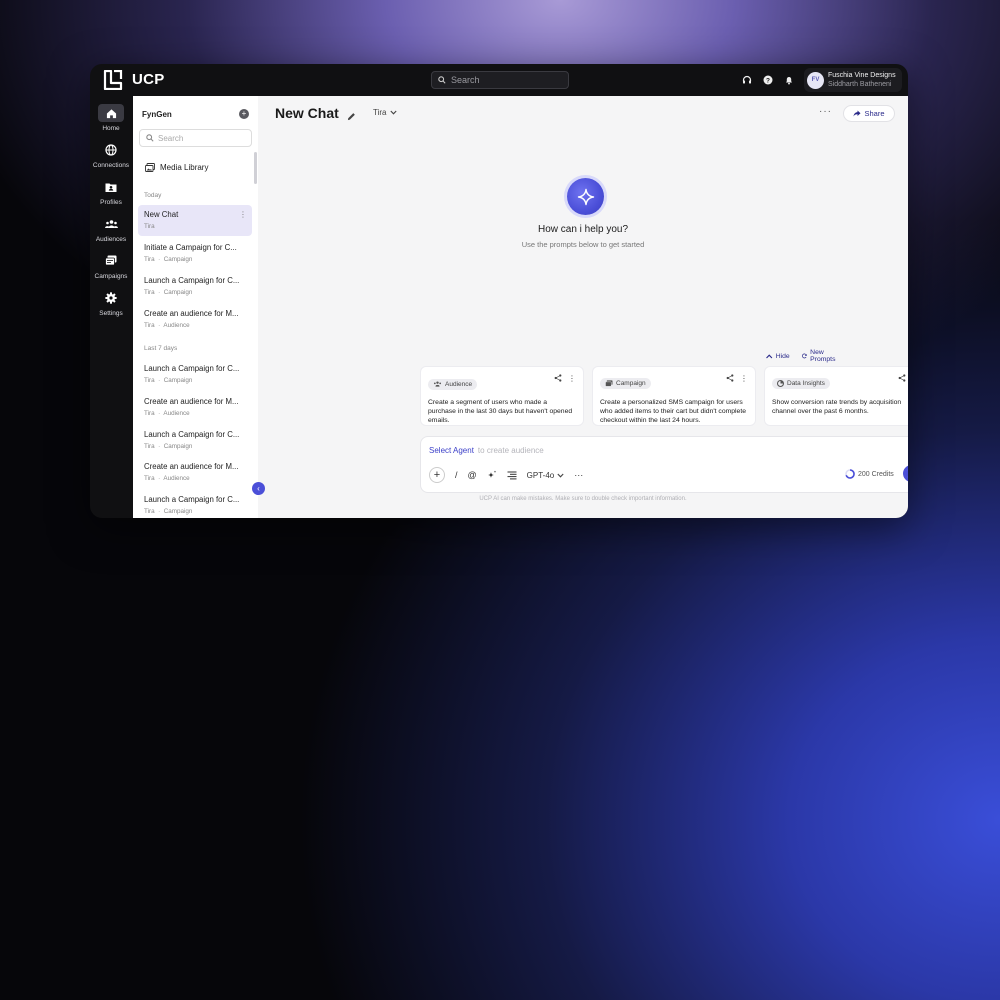 The image size is (1000, 1000). Describe the element at coordinates (850, 474) in the screenshot. I see `credits-ring-icon` at that location.